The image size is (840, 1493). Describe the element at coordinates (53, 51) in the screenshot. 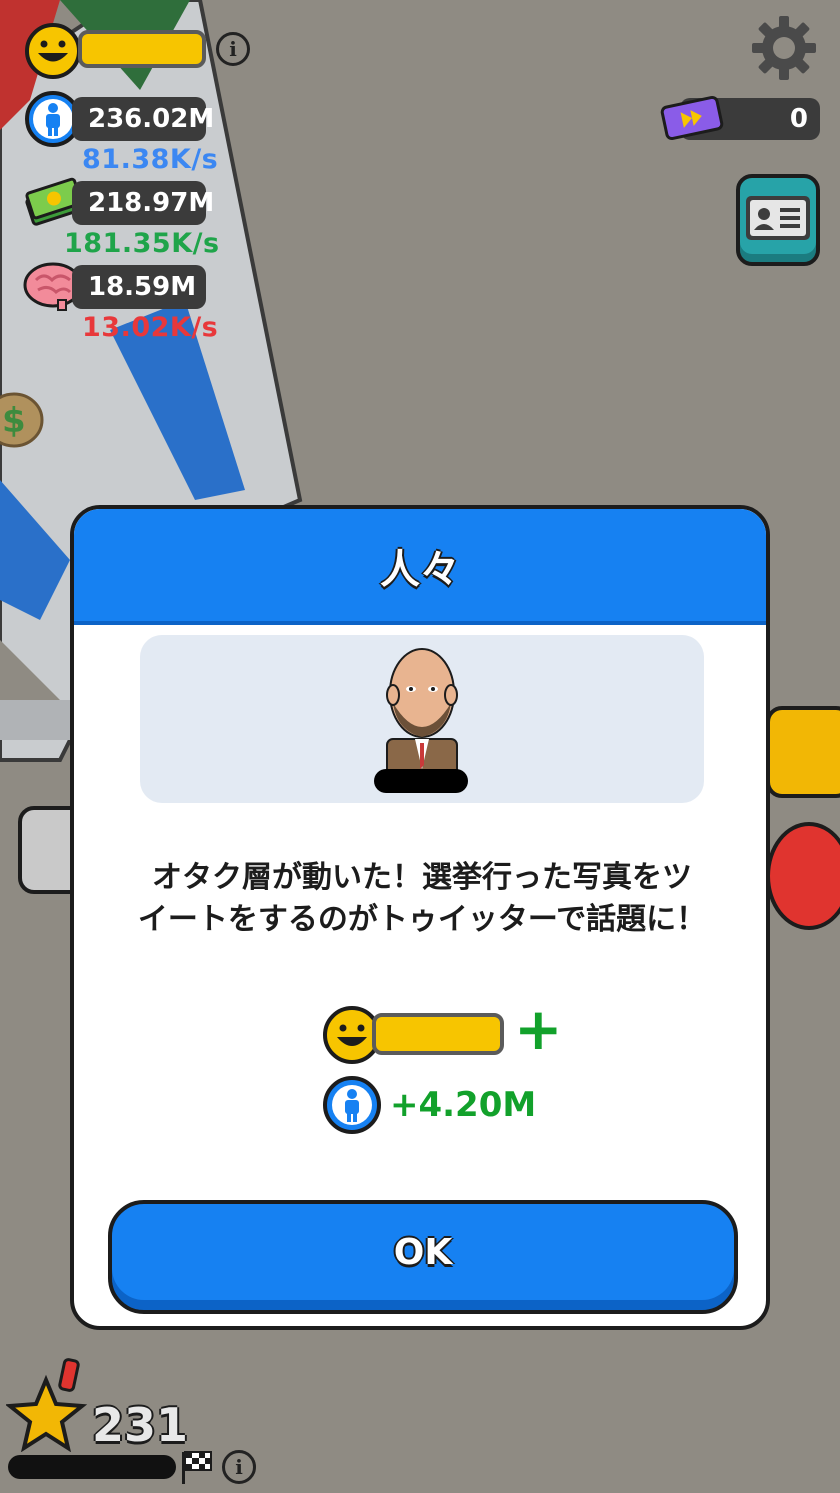

I see `happy-face-icon` at that location.